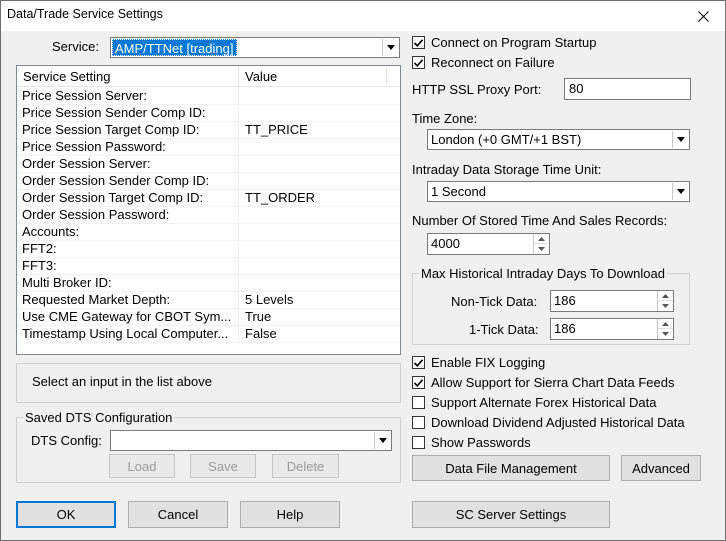 This screenshot has height=541, width=726. I want to click on connect-startup-checkbox: Connect on Program Startup, so click(504, 42).